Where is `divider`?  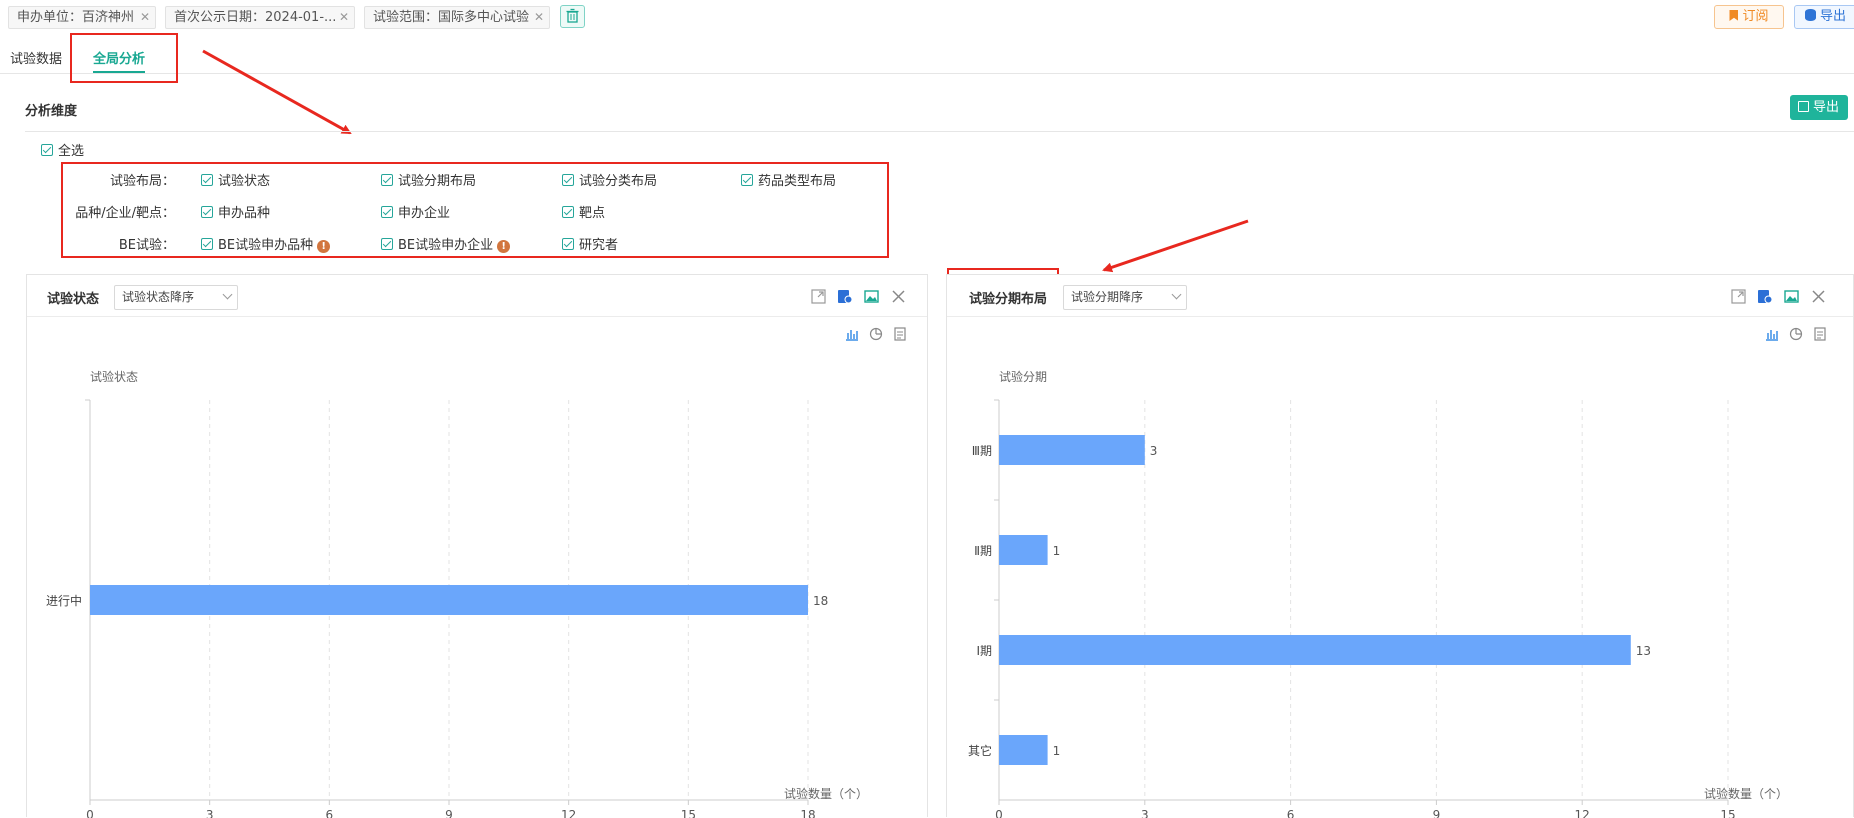 divider is located at coordinates (939, 131).